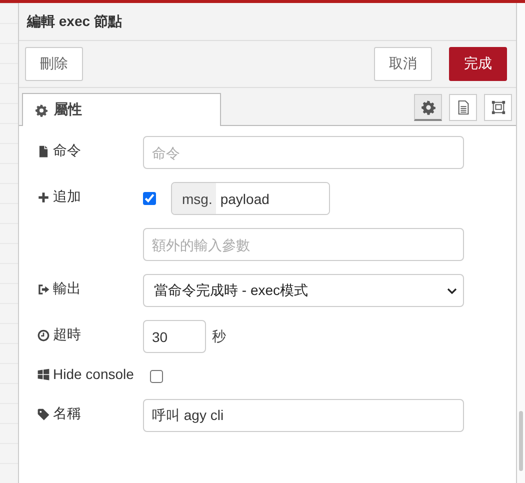 The image size is (525, 483). What do you see at coordinates (43, 151) in the screenshot?
I see `file-icon` at bounding box center [43, 151].